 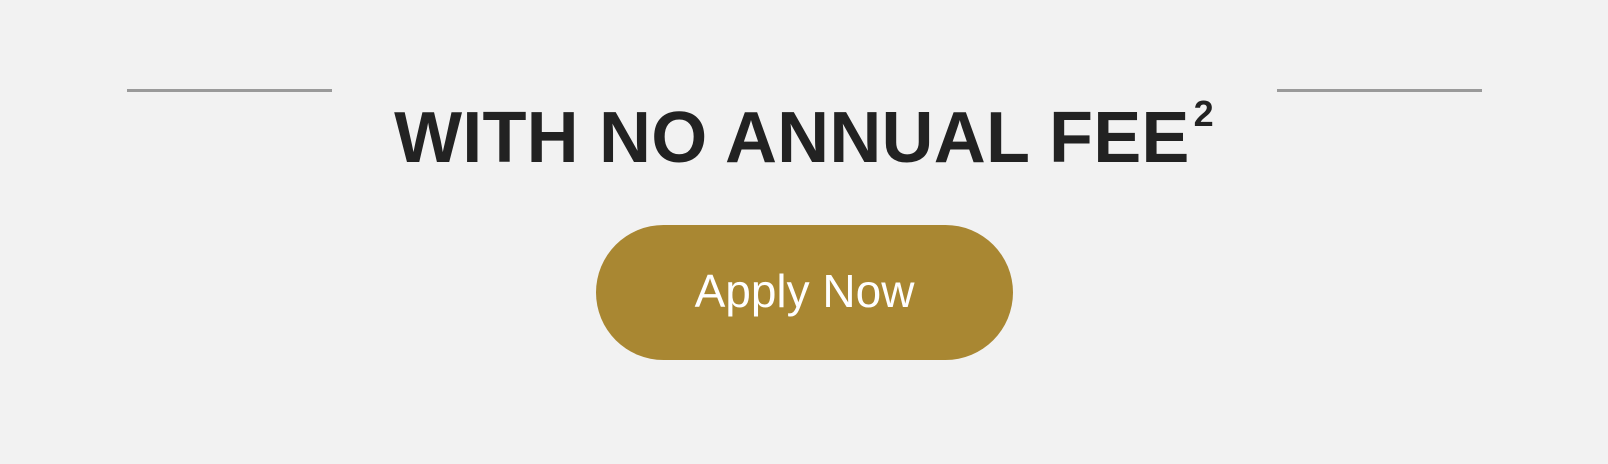 I want to click on apply-now-label: Apply Now, so click(x=804, y=290).